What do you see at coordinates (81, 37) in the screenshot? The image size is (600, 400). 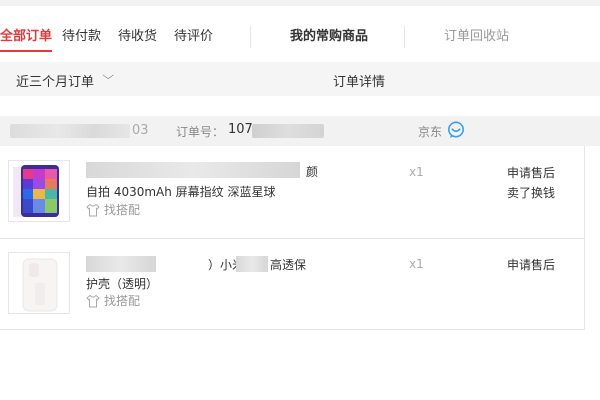 I see `tab-to-pay: 待付款` at bounding box center [81, 37].